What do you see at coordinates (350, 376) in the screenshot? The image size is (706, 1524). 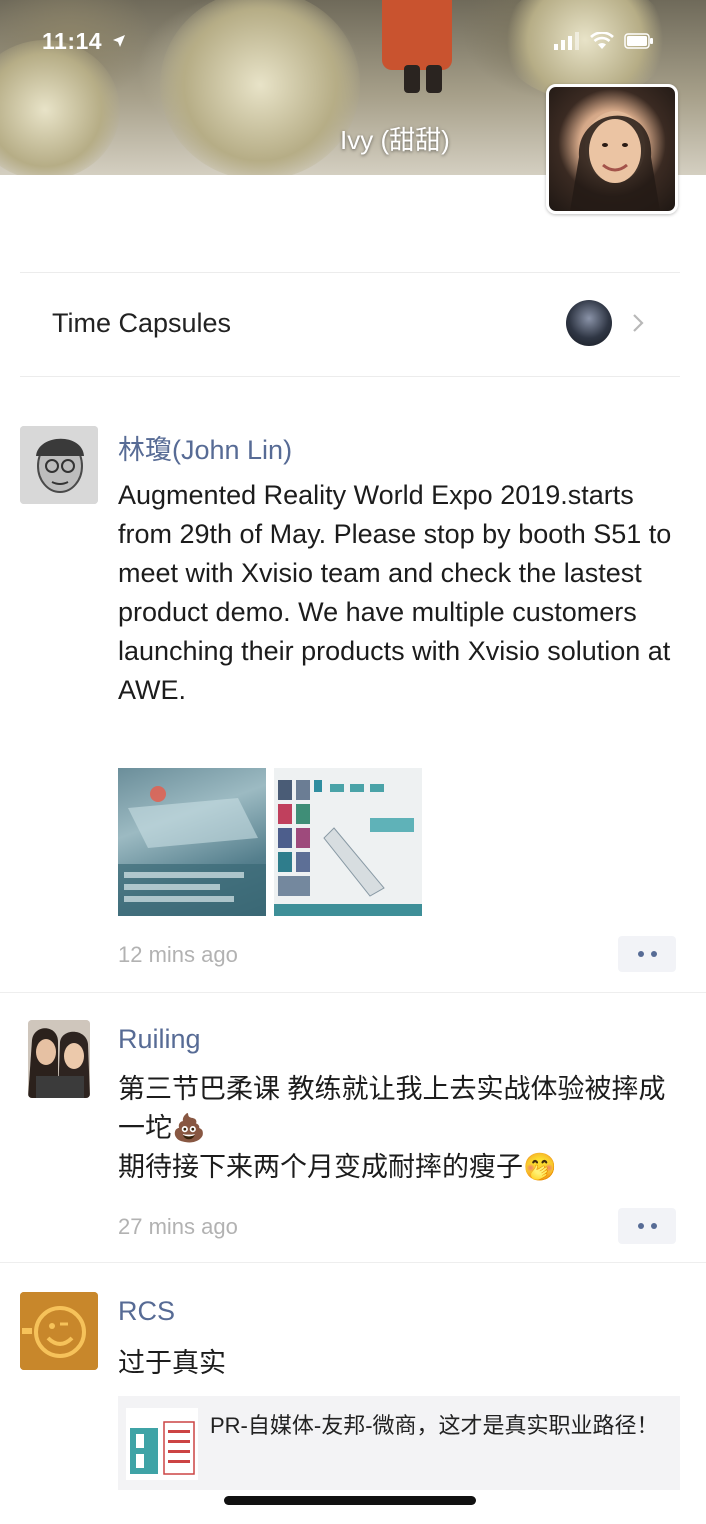 I see `divider` at bounding box center [350, 376].